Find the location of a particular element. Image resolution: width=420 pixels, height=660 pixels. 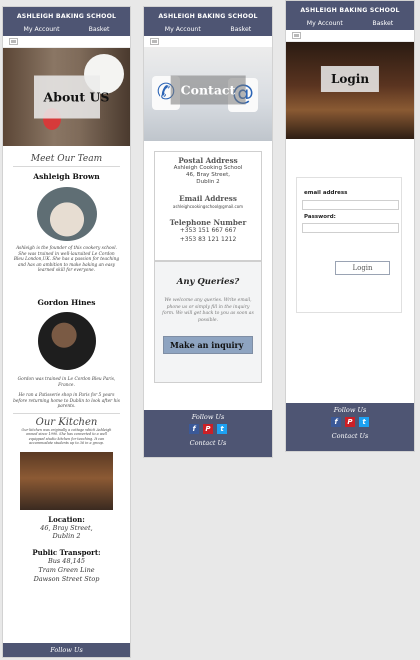

transport-line: Bus 48,145 is located at coordinates (66, 560).